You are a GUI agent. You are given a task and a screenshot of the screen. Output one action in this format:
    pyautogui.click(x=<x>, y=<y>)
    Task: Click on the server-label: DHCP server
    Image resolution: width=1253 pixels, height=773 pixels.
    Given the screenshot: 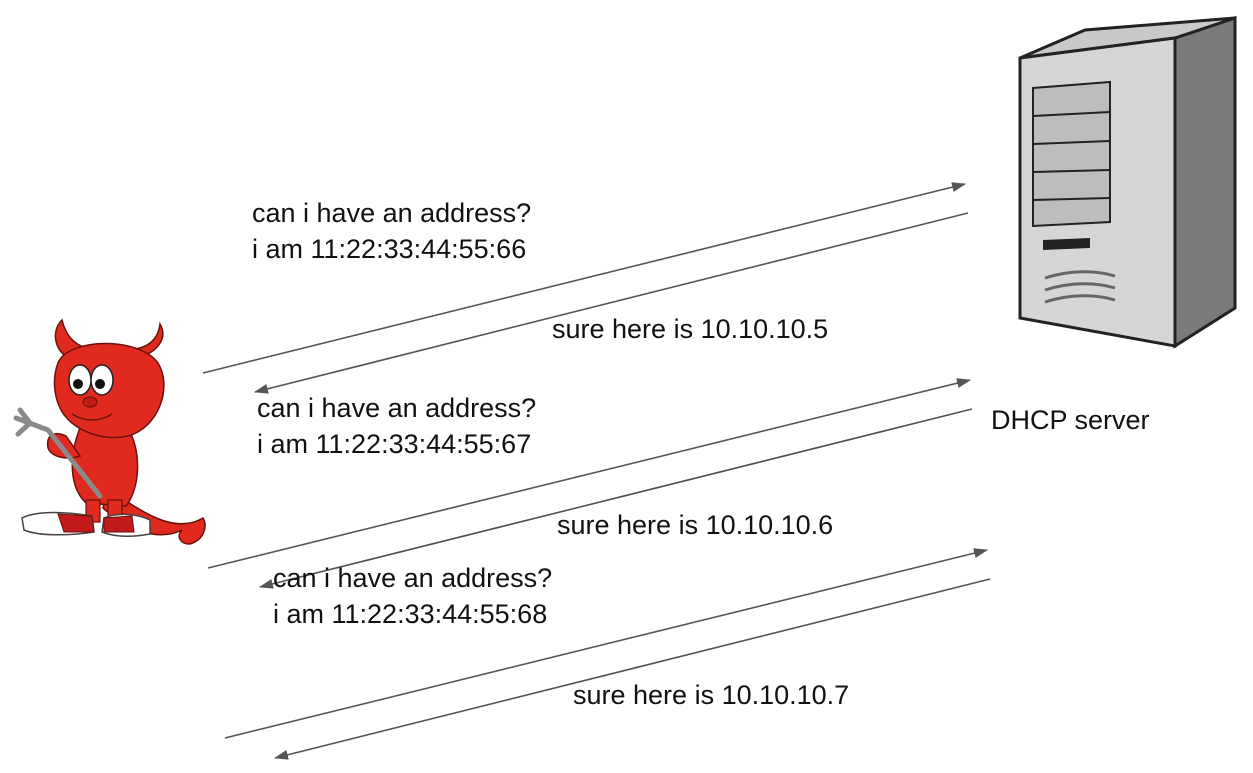 What is the action you would take?
    pyautogui.click(x=1070, y=420)
    